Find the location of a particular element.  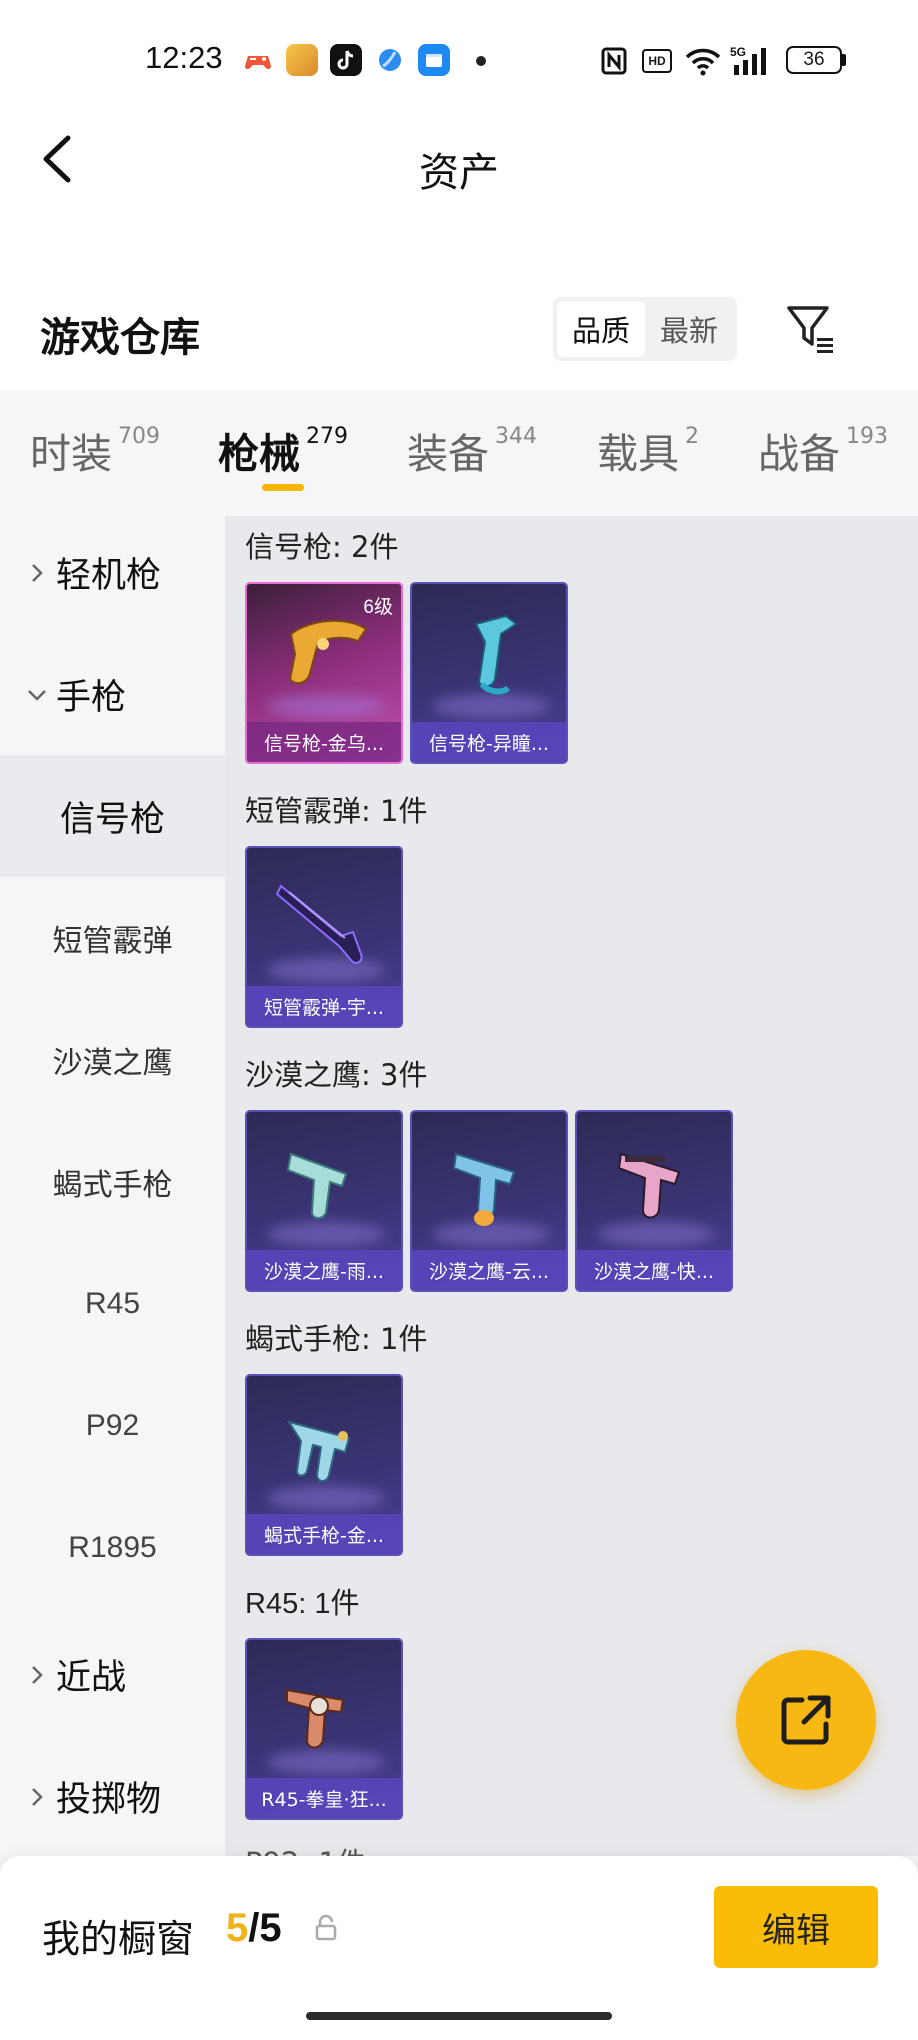

sidebar-item-flare-gun: 信号枪 is located at coordinates (112, 816).